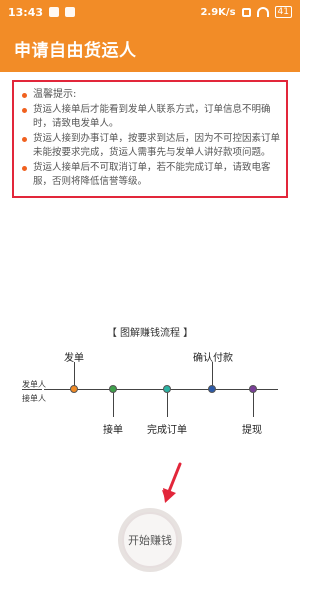  I want to click on step-label-confirm: 确认付款, so click(213, 358).